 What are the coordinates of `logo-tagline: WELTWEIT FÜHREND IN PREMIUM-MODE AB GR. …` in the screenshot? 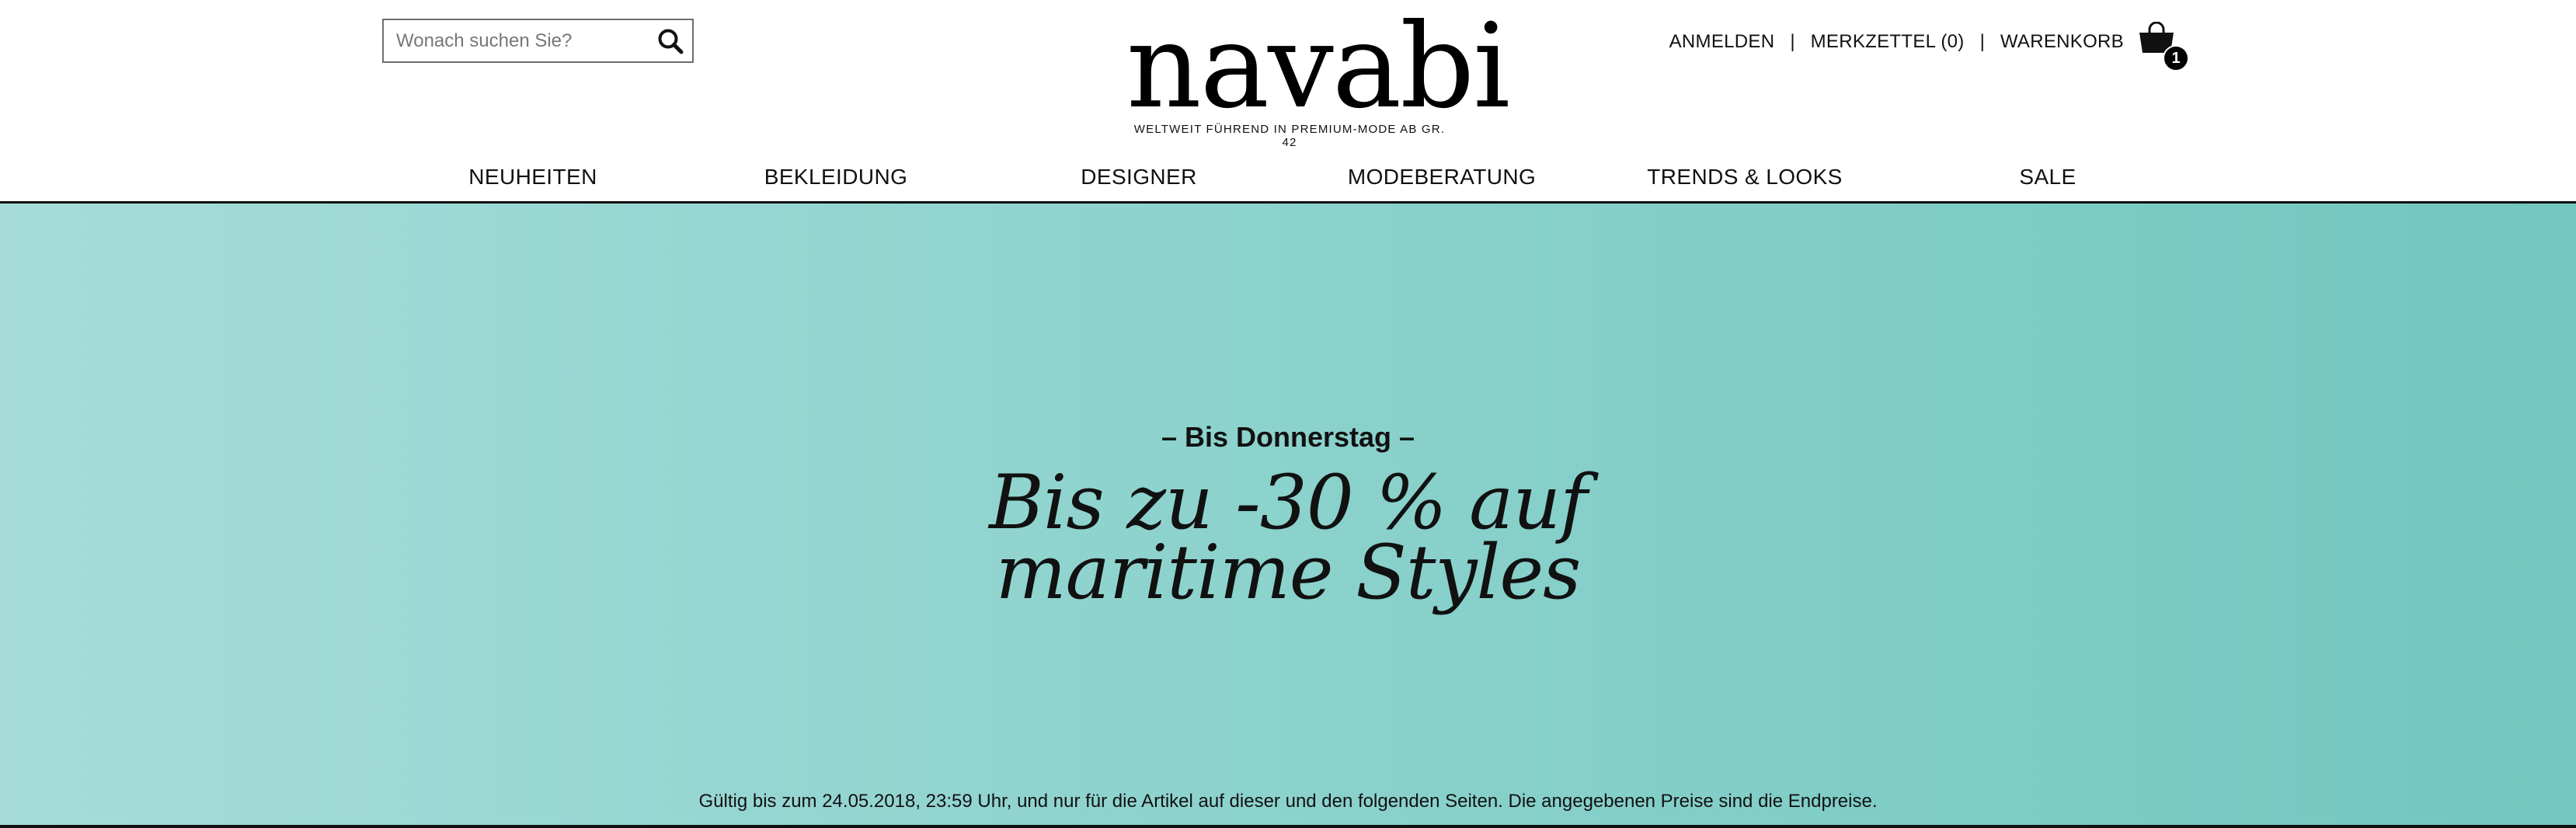 It's located at (1289, 136).